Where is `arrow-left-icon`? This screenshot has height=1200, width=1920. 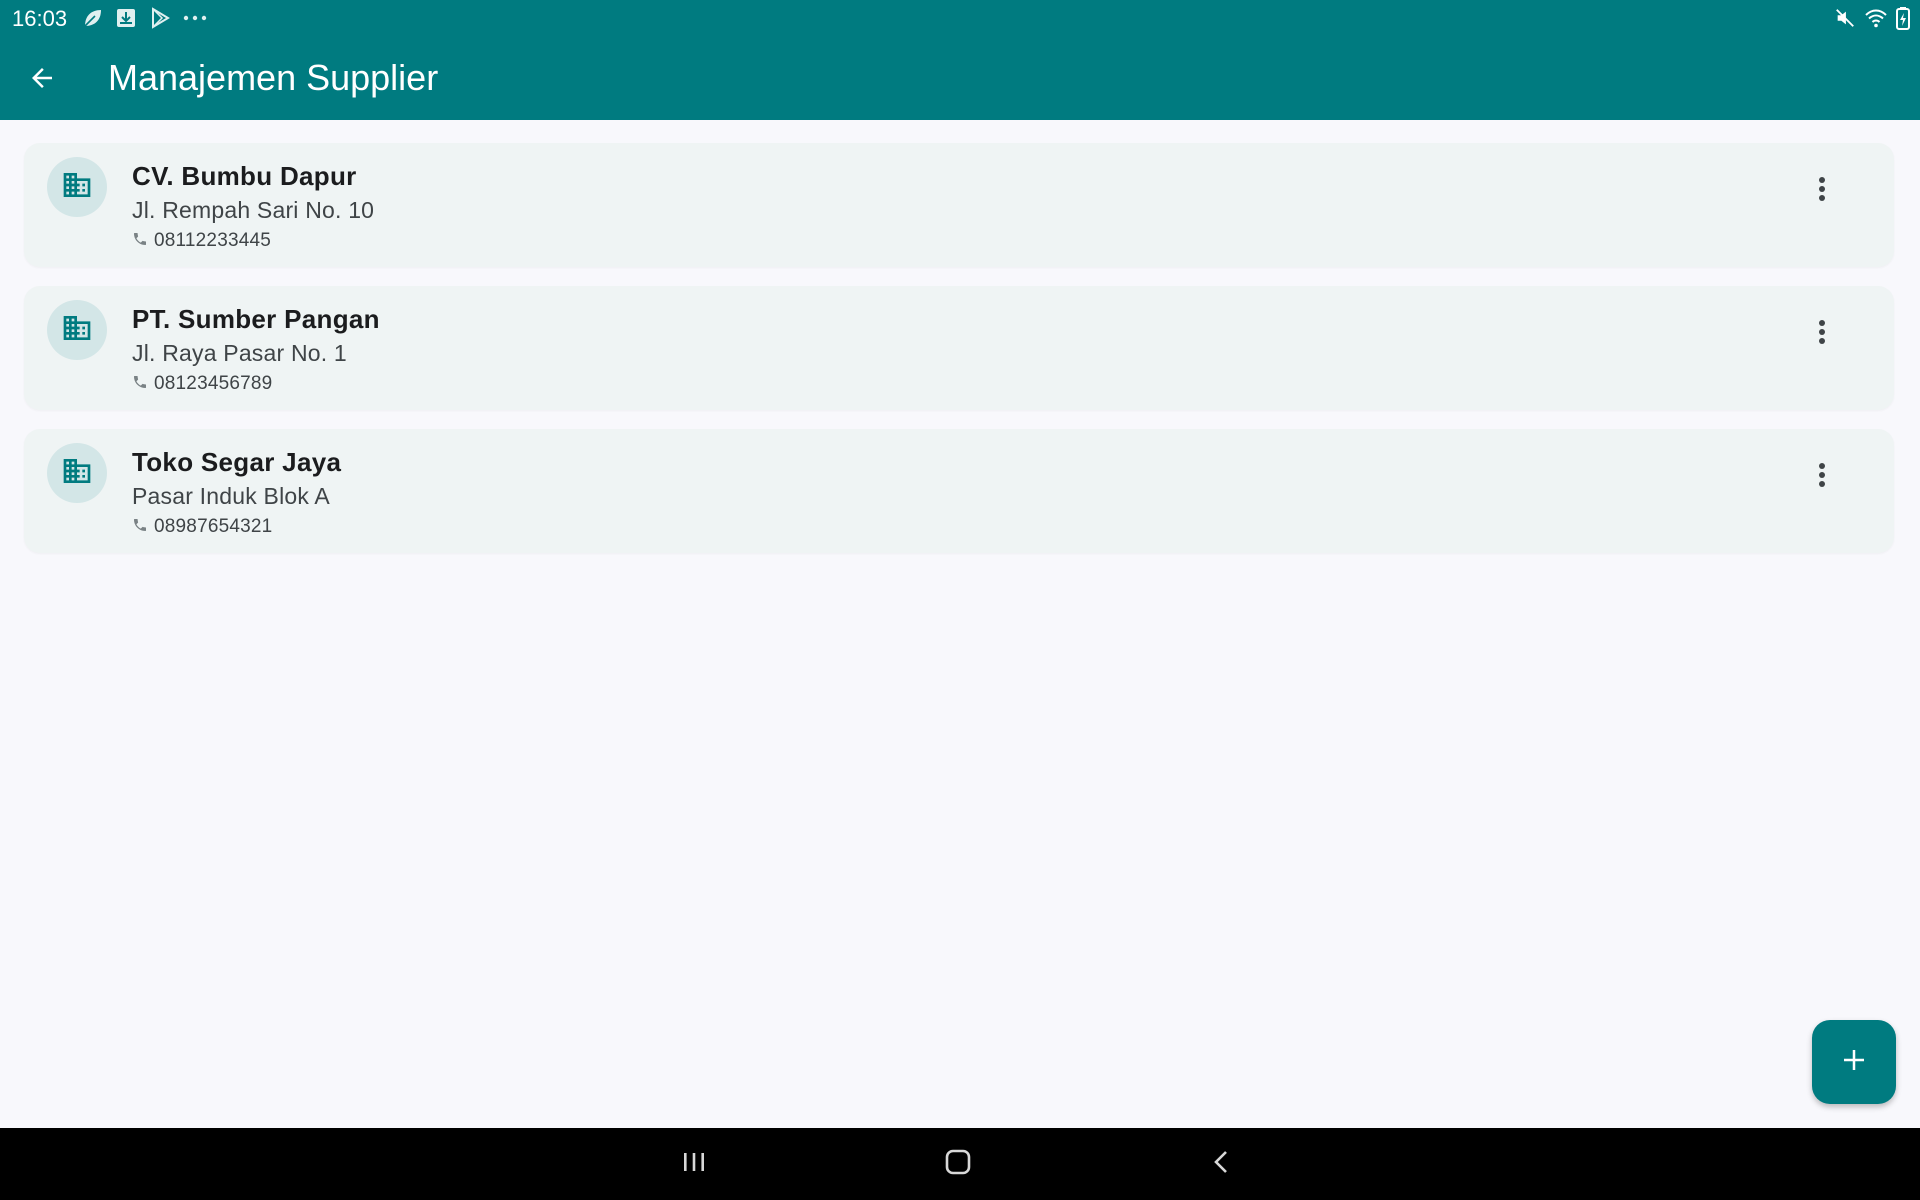 arrow-left-icon is located at coordinates (42, 80).